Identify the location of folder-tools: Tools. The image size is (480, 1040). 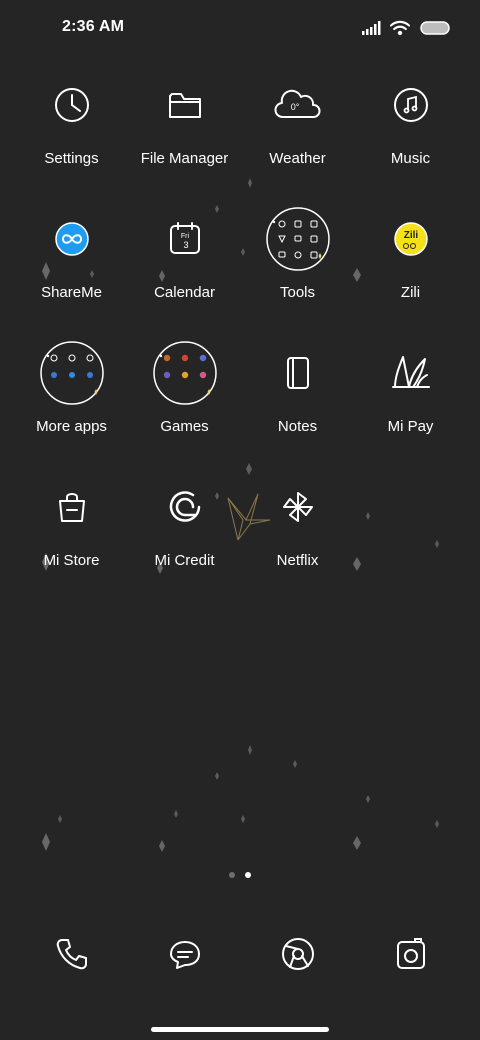
(297, 271).